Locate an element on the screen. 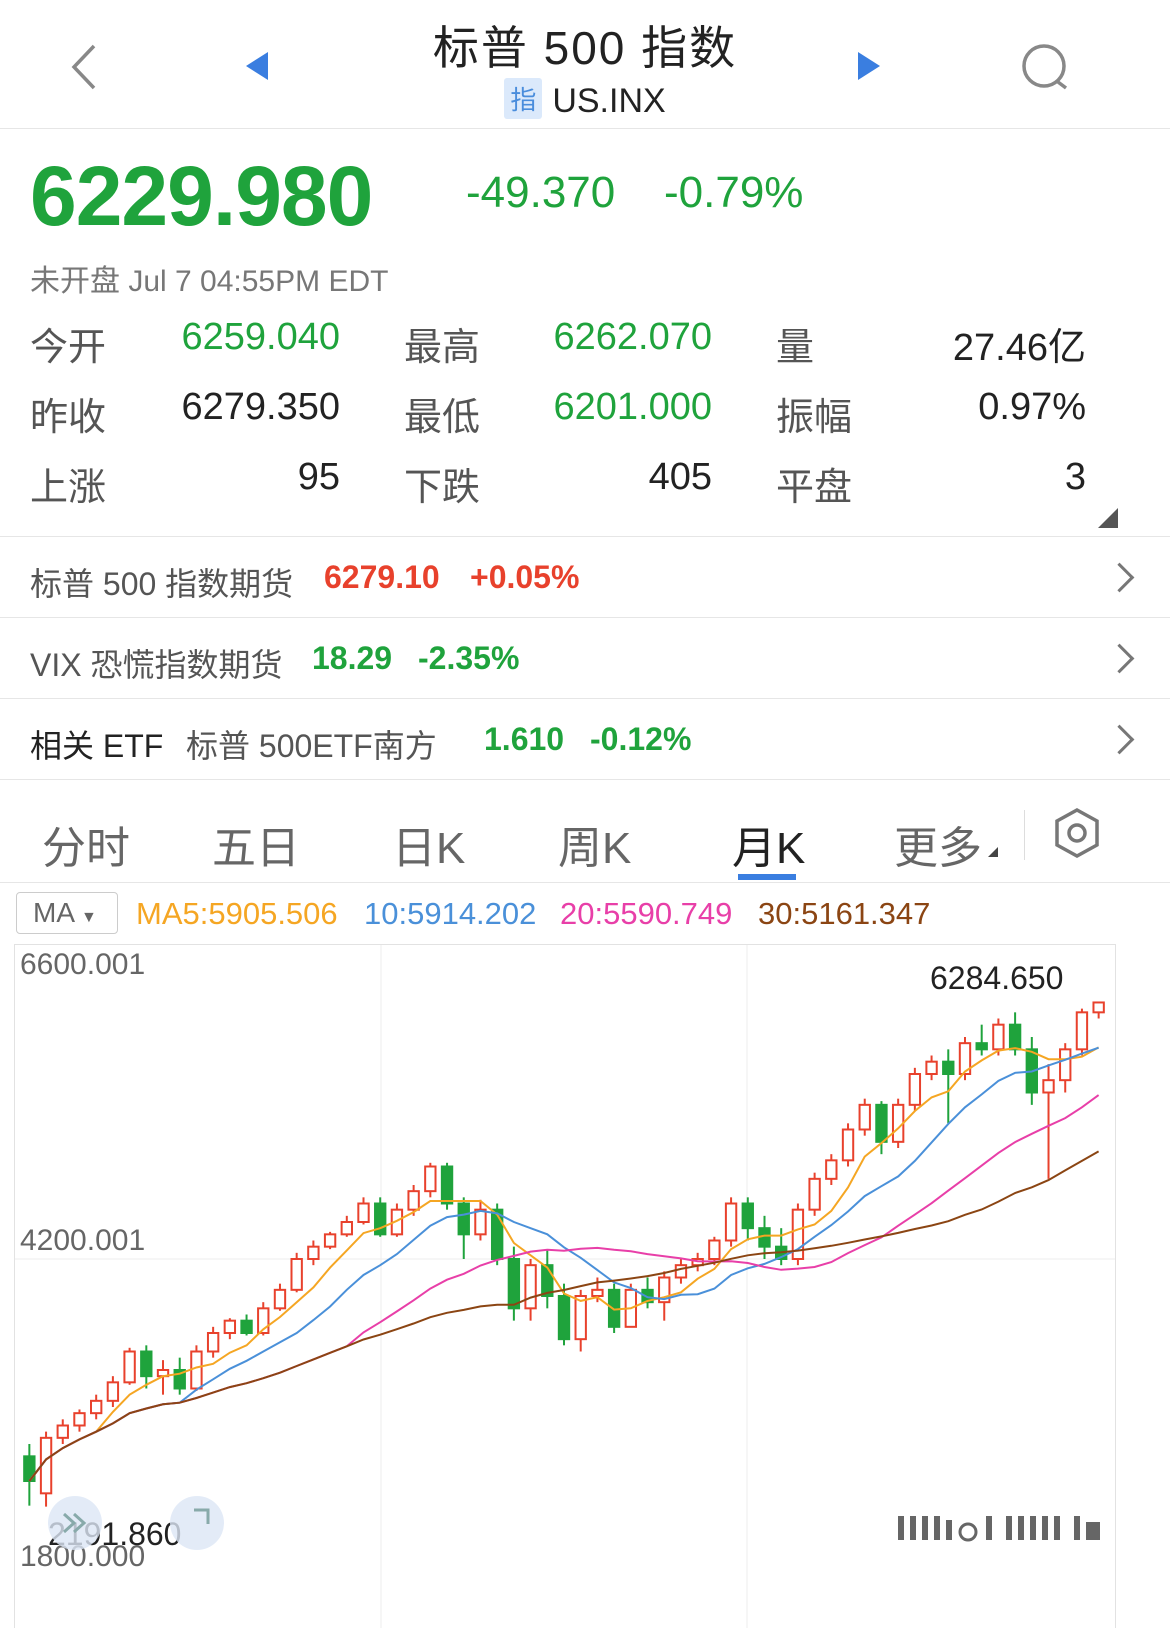 Image resolution: width=1170 pixels, height=1633 pixels. ma5-value: MA5:5905.506 is located at coordinates (237, 913).